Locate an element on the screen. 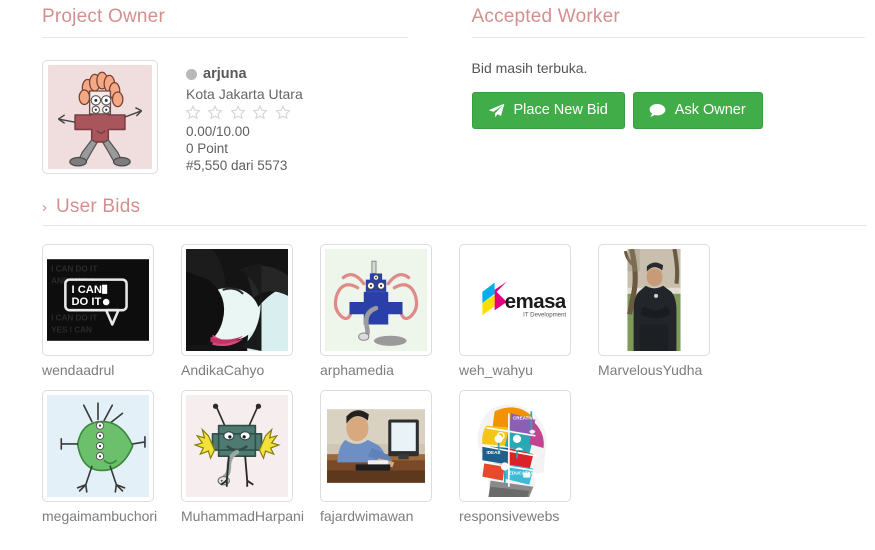  bid-card: fajardwimawan is located at coordinates (389, 457).